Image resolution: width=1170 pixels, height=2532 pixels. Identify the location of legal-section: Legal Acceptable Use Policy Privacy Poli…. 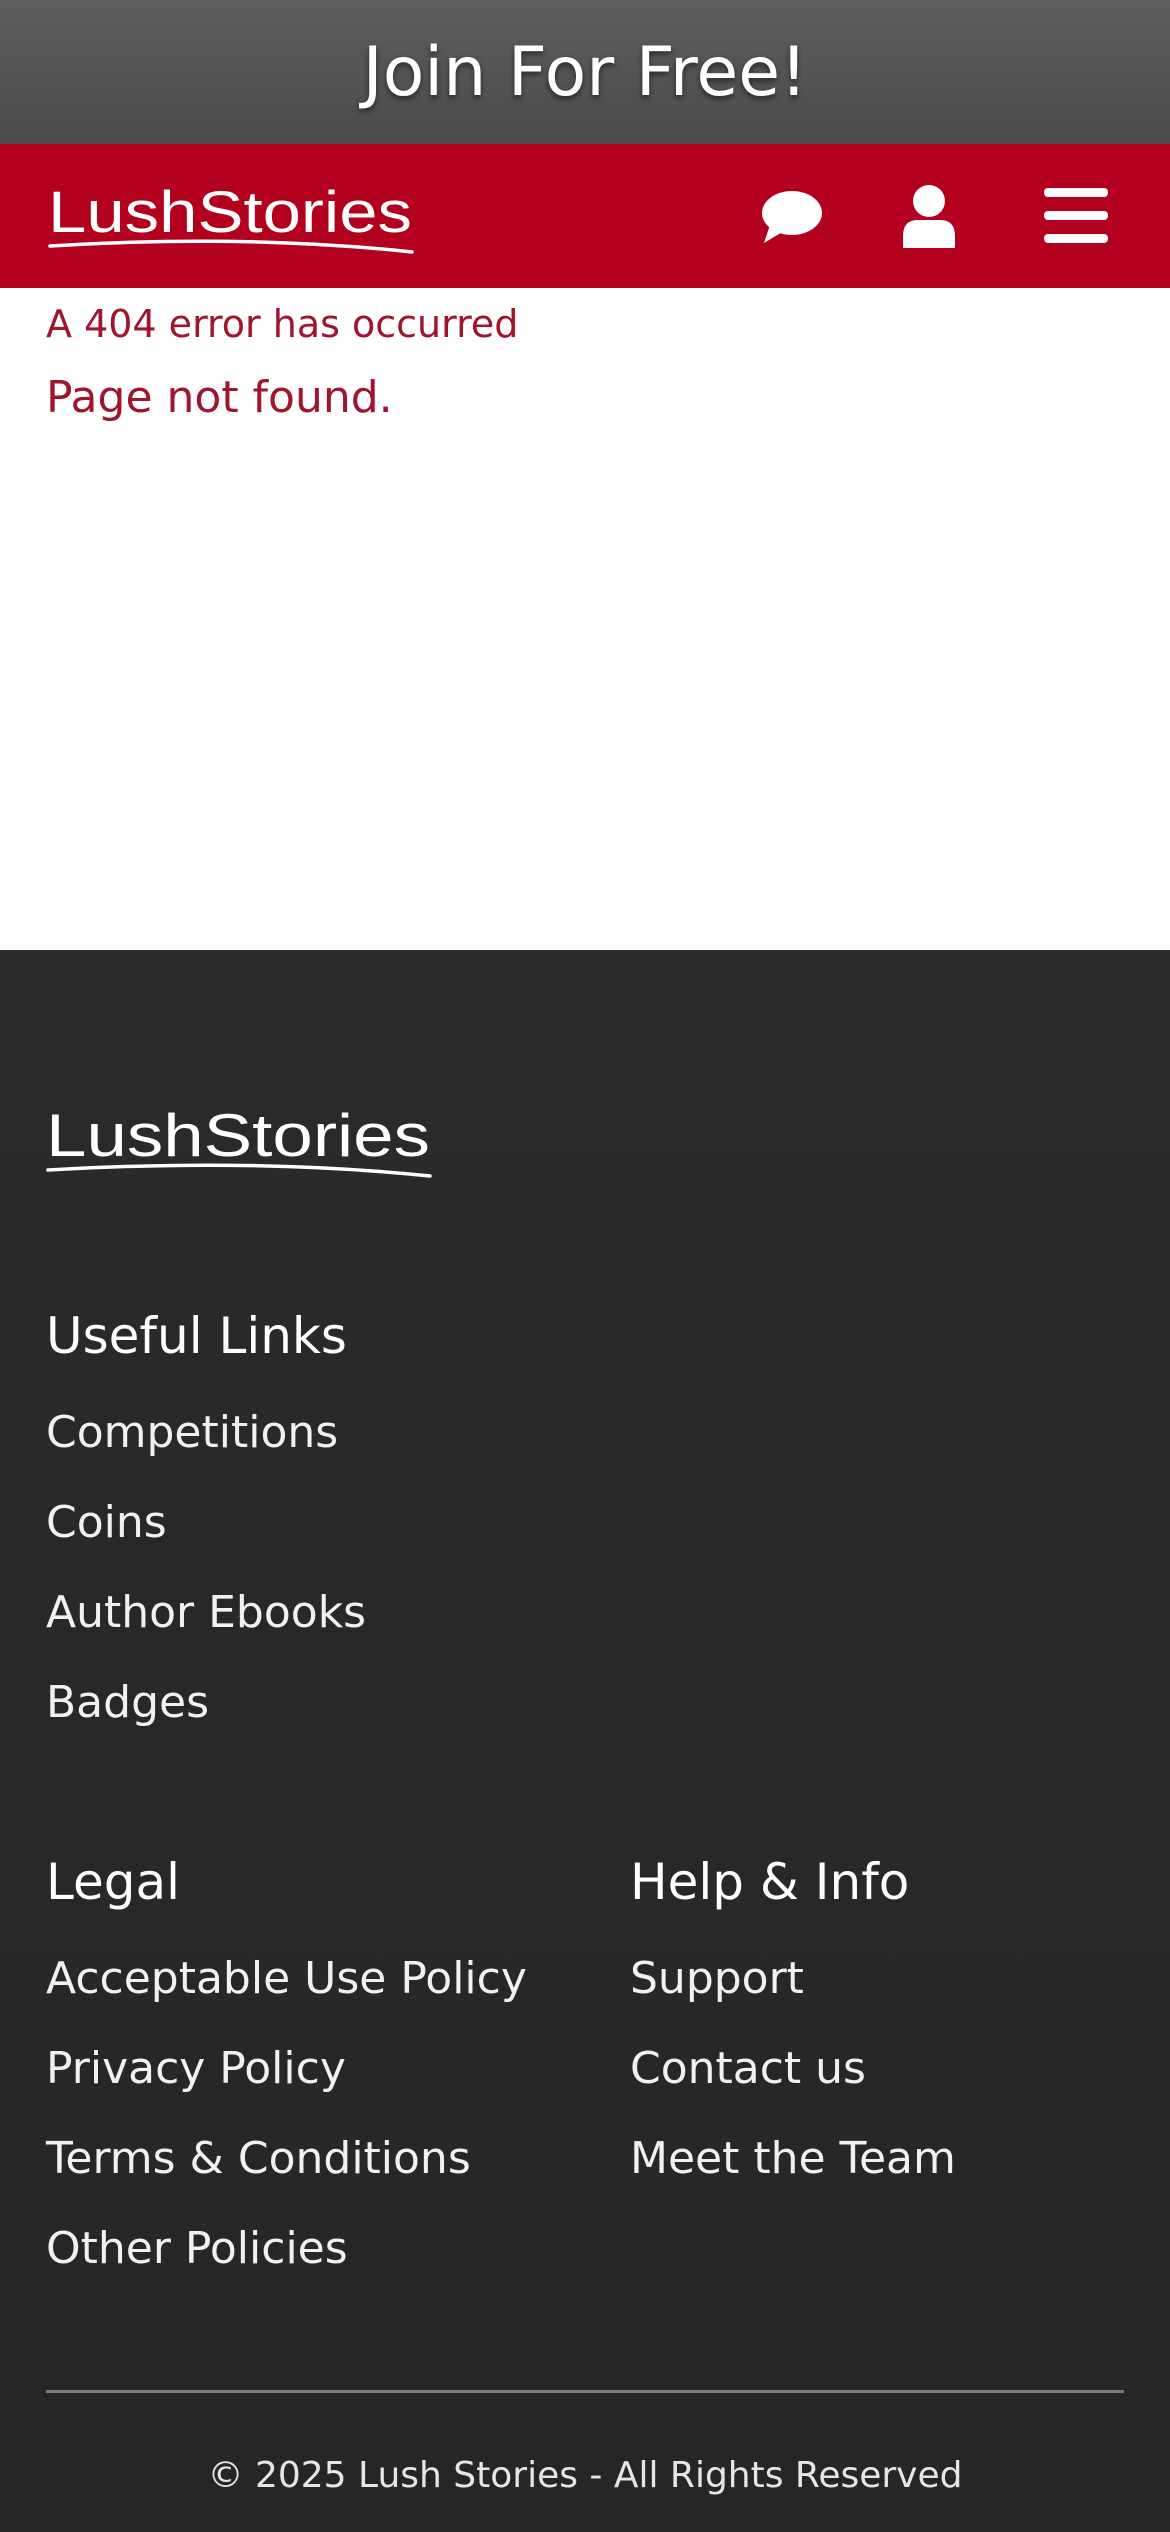
(286, 2072).